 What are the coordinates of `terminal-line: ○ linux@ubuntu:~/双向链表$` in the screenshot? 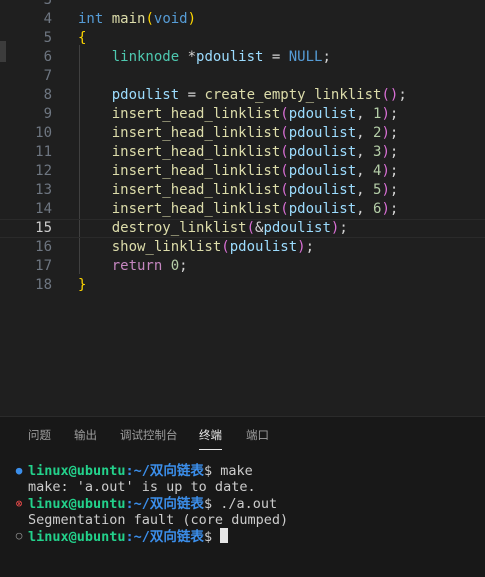 It's located at (242, 536).